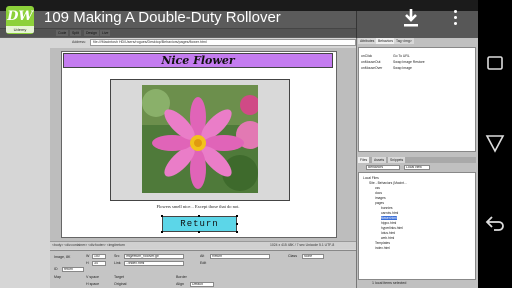 The width and height of the screenshot is (512, 288). What do you see at coordinates (366, 56) in the screenshot?
I see `behavior-event: onClick` at bounding box center [366, 56].